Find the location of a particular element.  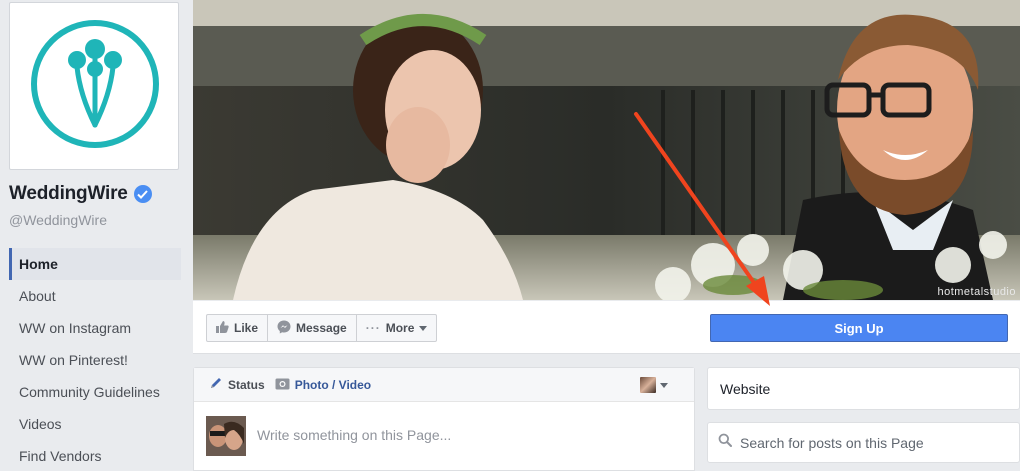

more-label: More is located at coordinates (400, 328).